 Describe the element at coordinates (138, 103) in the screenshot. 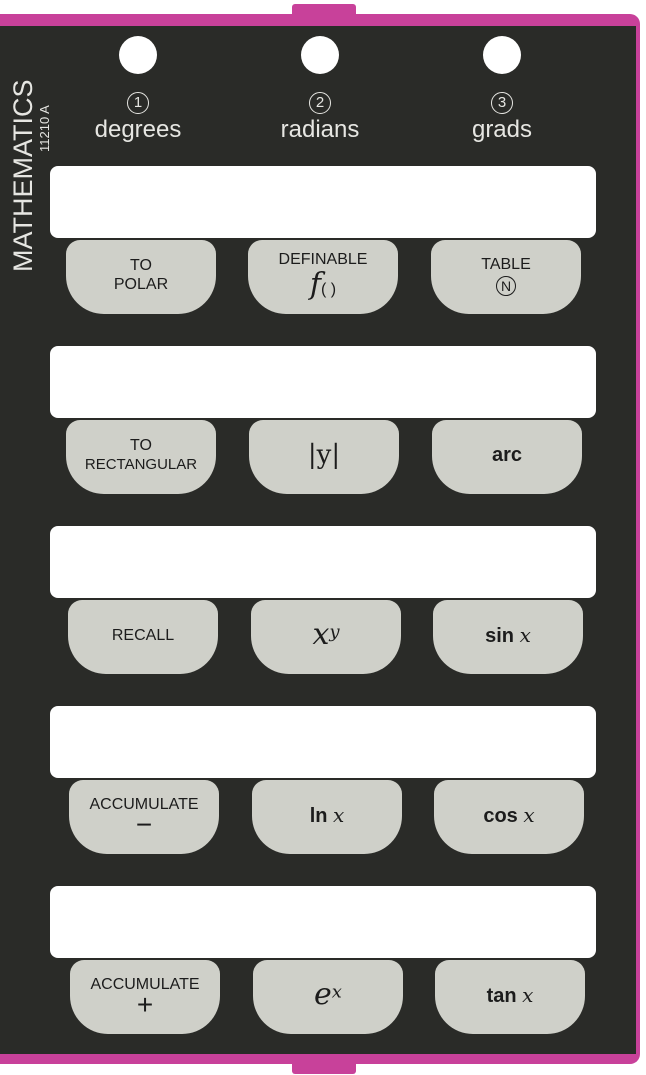

I see `mode-number-1: 1` at that location.